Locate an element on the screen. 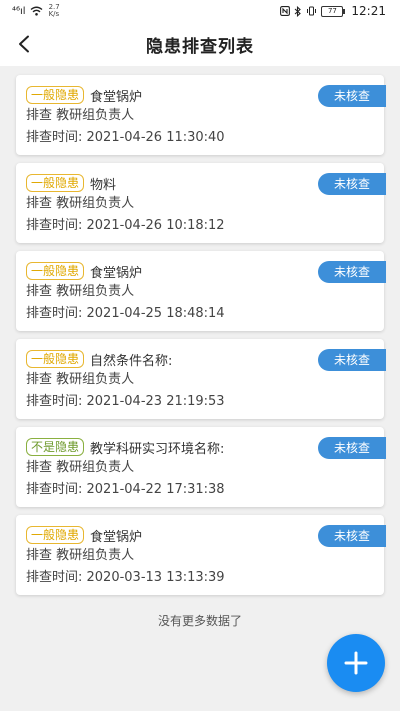  status-left: ⁴⁶ıl 2.7 K/s is located at coordinates (36, 11).